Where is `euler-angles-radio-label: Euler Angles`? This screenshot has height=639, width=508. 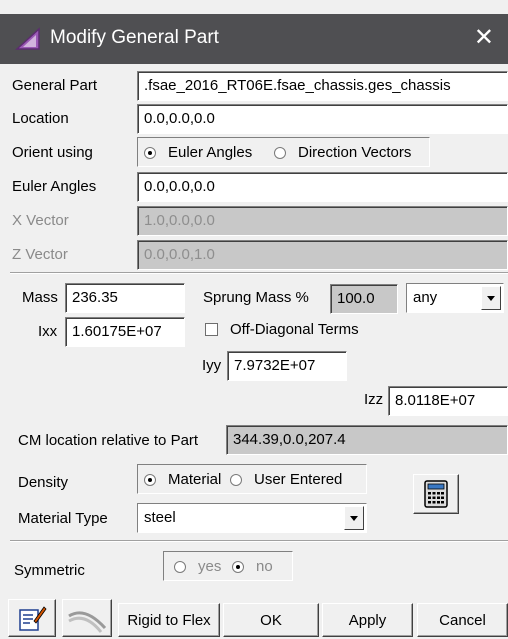
euler-angles-radio-label: Euler Angles is located at coordinates (210, 152).